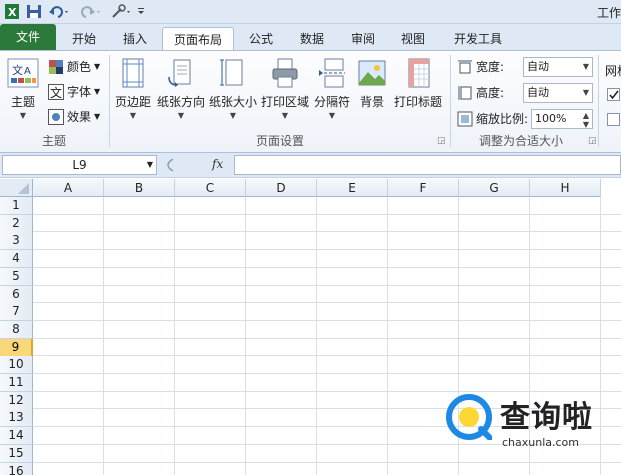 The height and width of the screenshot is (475, 621). What do you see at coordinates (121, 11) in the screenshot?
I see `tools-icon` at bounding box center [121, 11].